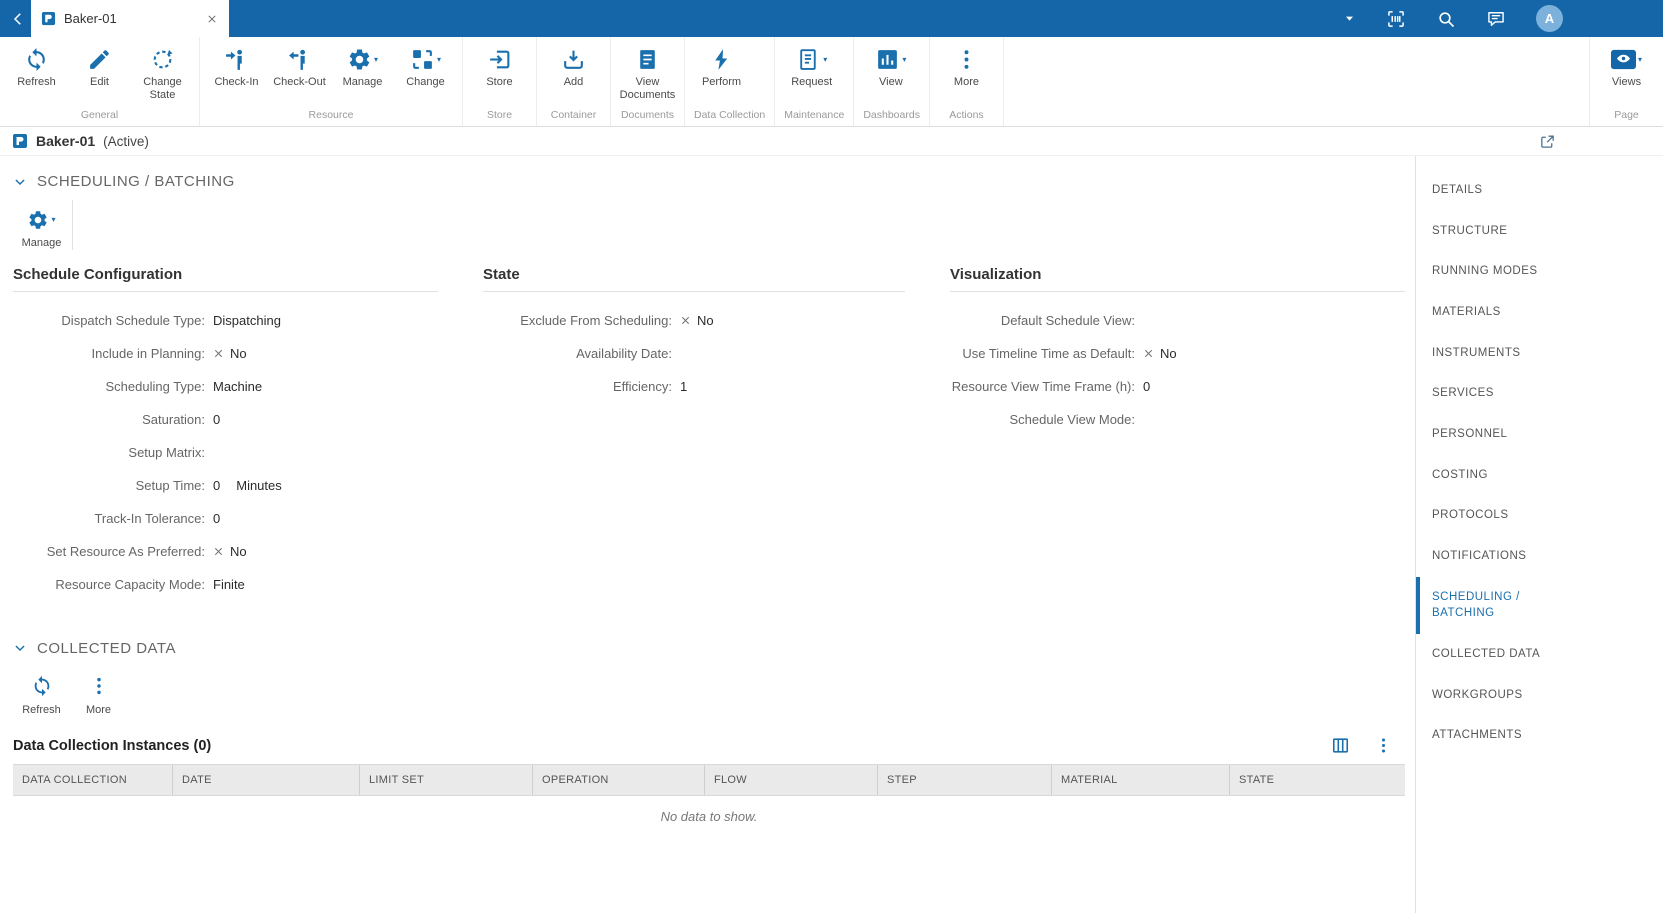 The image size is (1663, 913). Describe the element at coordinates (707, 642) in the screenshot. I see `section-collected-data-header: COLLECTED DATA` at that location.